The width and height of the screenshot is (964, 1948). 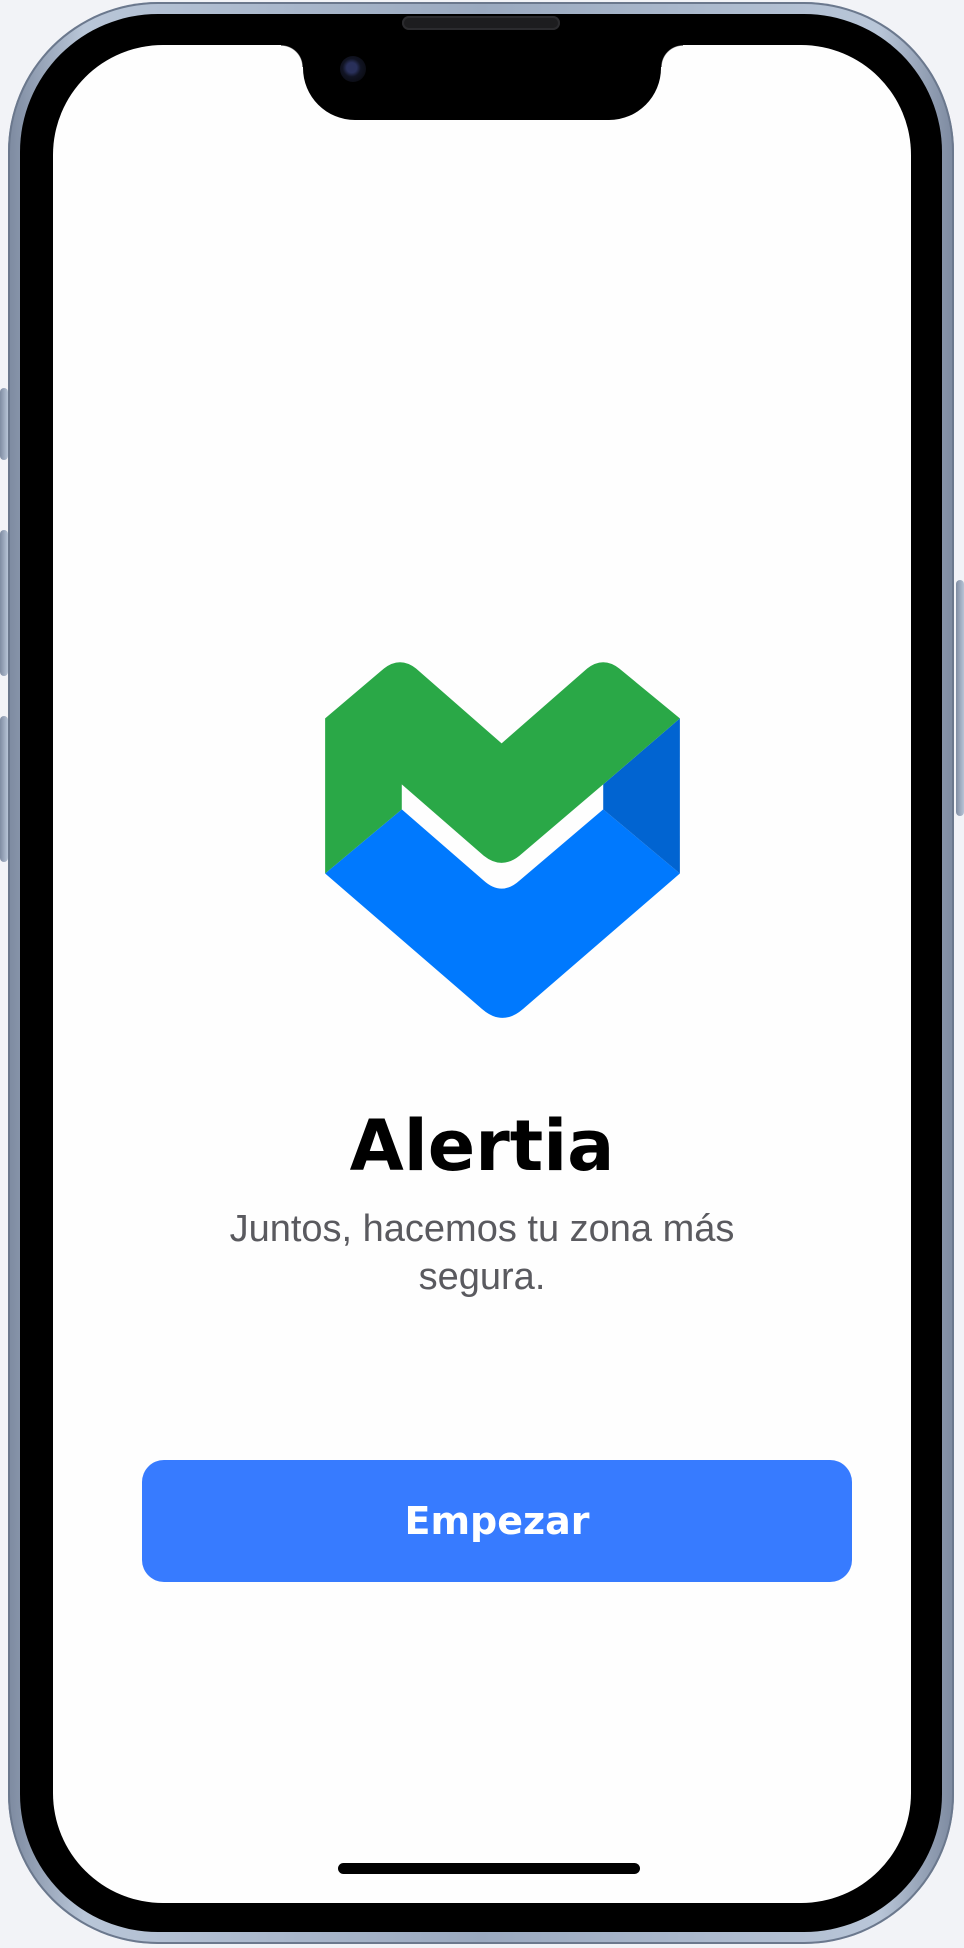 What do you see at coordinates (497, 1521) in the screenshot?
I see `start-button: Empezar` at bounding box center [497, 1521].